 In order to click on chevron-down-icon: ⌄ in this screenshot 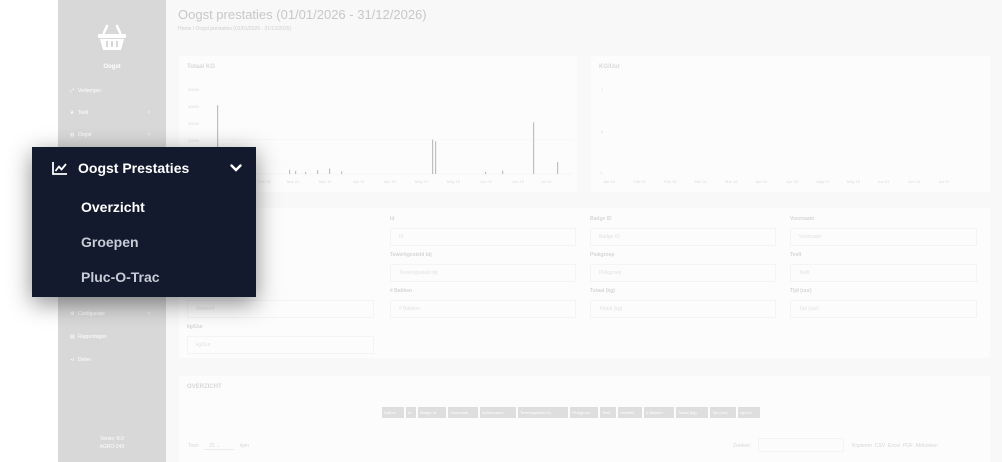, I will do `click(218, 446)`.